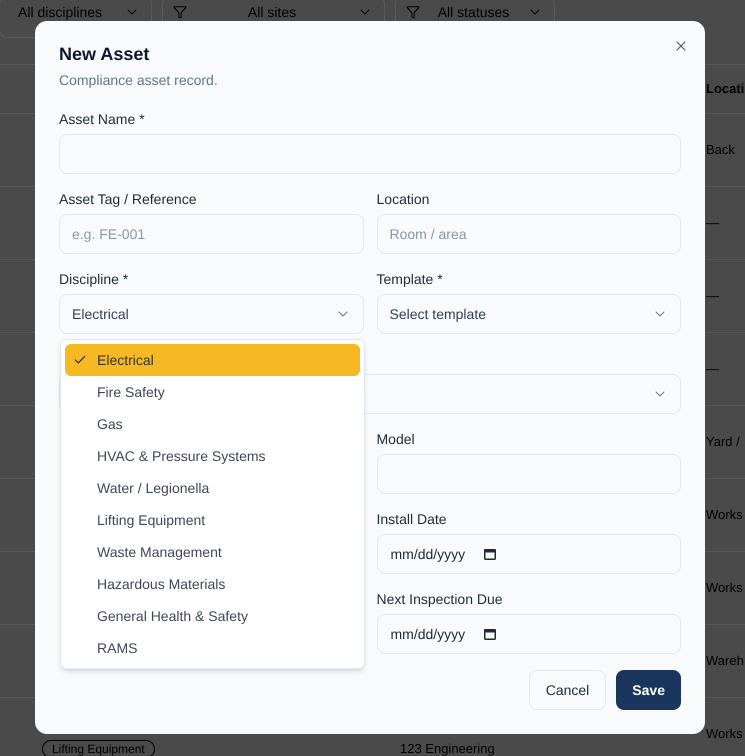 This screenshot has height=756, width=745. What do you see at coordinates (212, 584) in the screenshot?
I see `menu-option: Hazardous Materials` at bounding box center [212, 584].